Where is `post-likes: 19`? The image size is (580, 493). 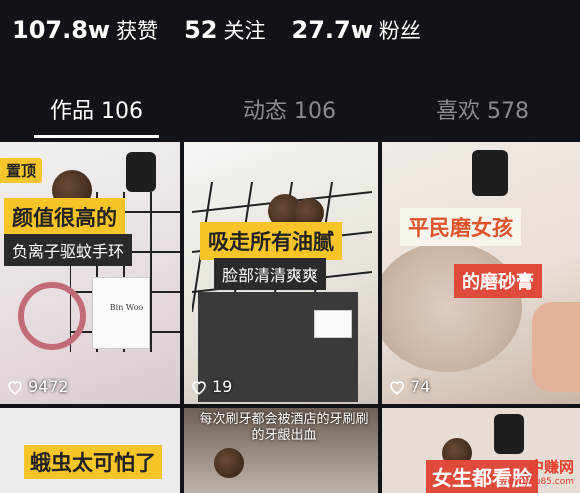 post-likes: 19 is located at coordinates (211, 386).